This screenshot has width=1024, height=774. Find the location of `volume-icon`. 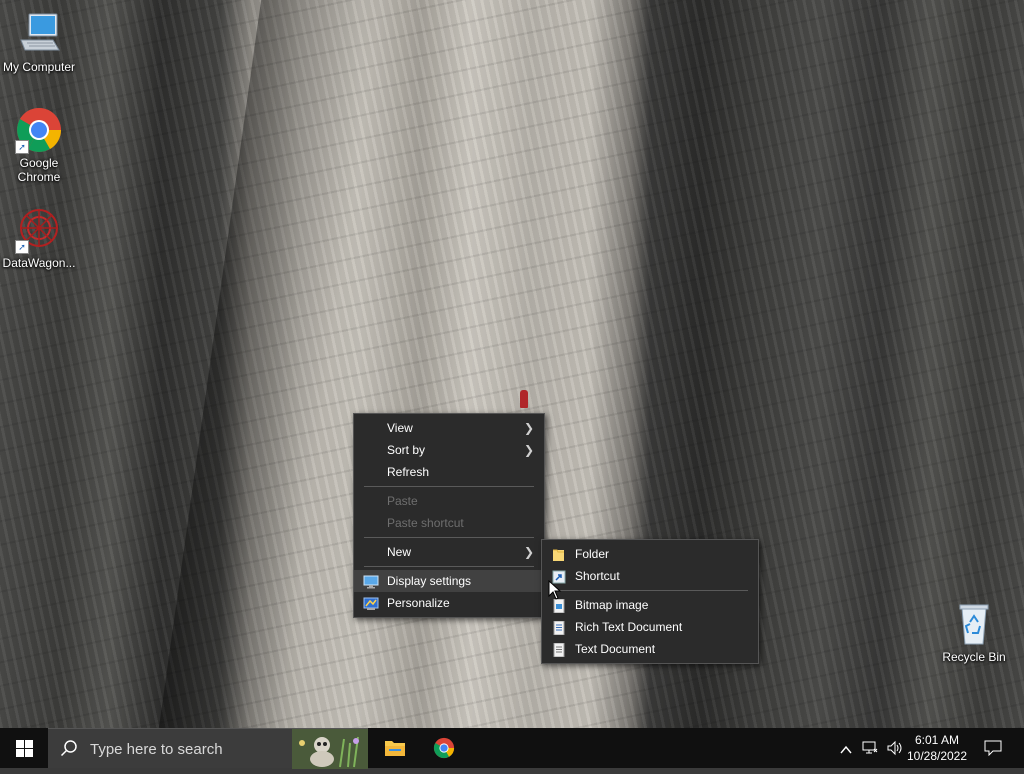

volume-icon is located at coordinates (895, 750).